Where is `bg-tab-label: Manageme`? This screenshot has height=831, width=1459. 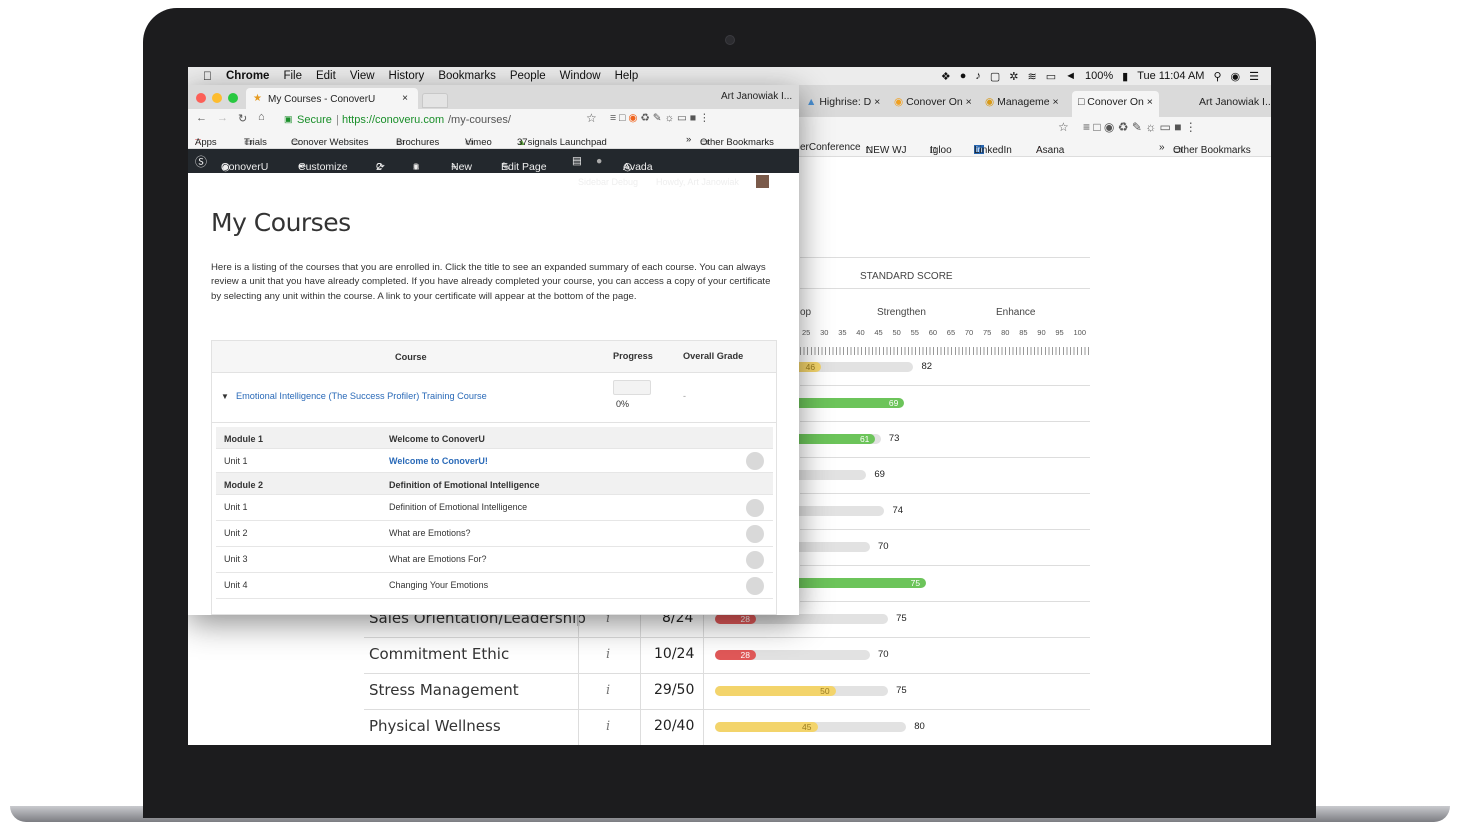 bg-tab-label: Manageme is located at coordinates (1023, 102).